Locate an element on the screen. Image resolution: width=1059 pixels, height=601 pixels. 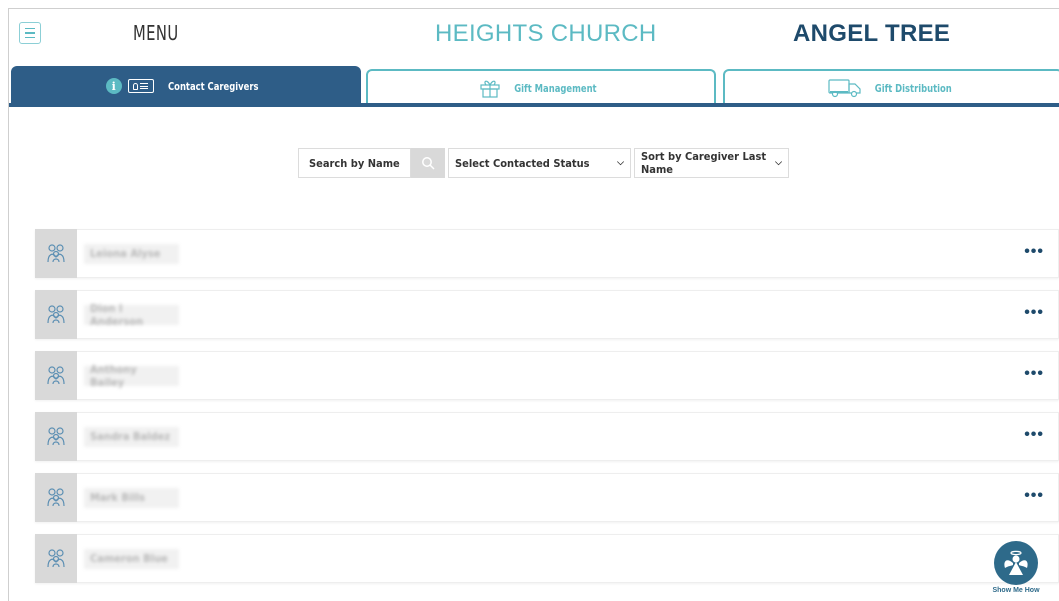
tab-underline is located at coordinates (534, 105).